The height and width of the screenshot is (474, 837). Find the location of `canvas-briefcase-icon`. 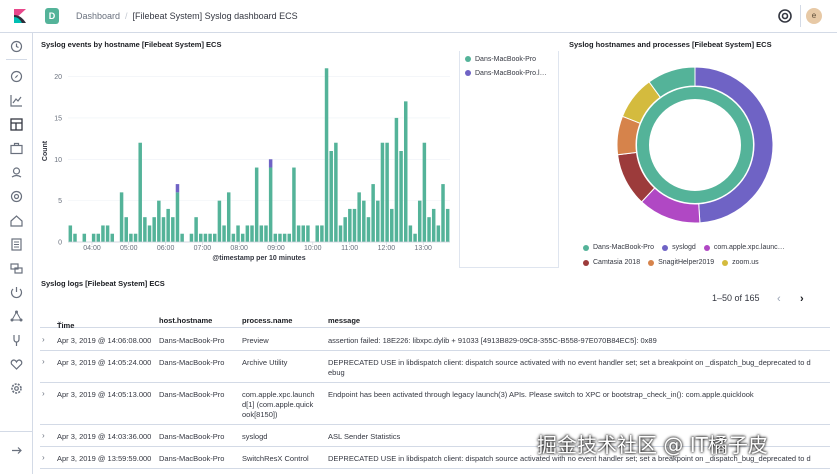

canvas-briefcase-icon is located at coordinates (16, 148).